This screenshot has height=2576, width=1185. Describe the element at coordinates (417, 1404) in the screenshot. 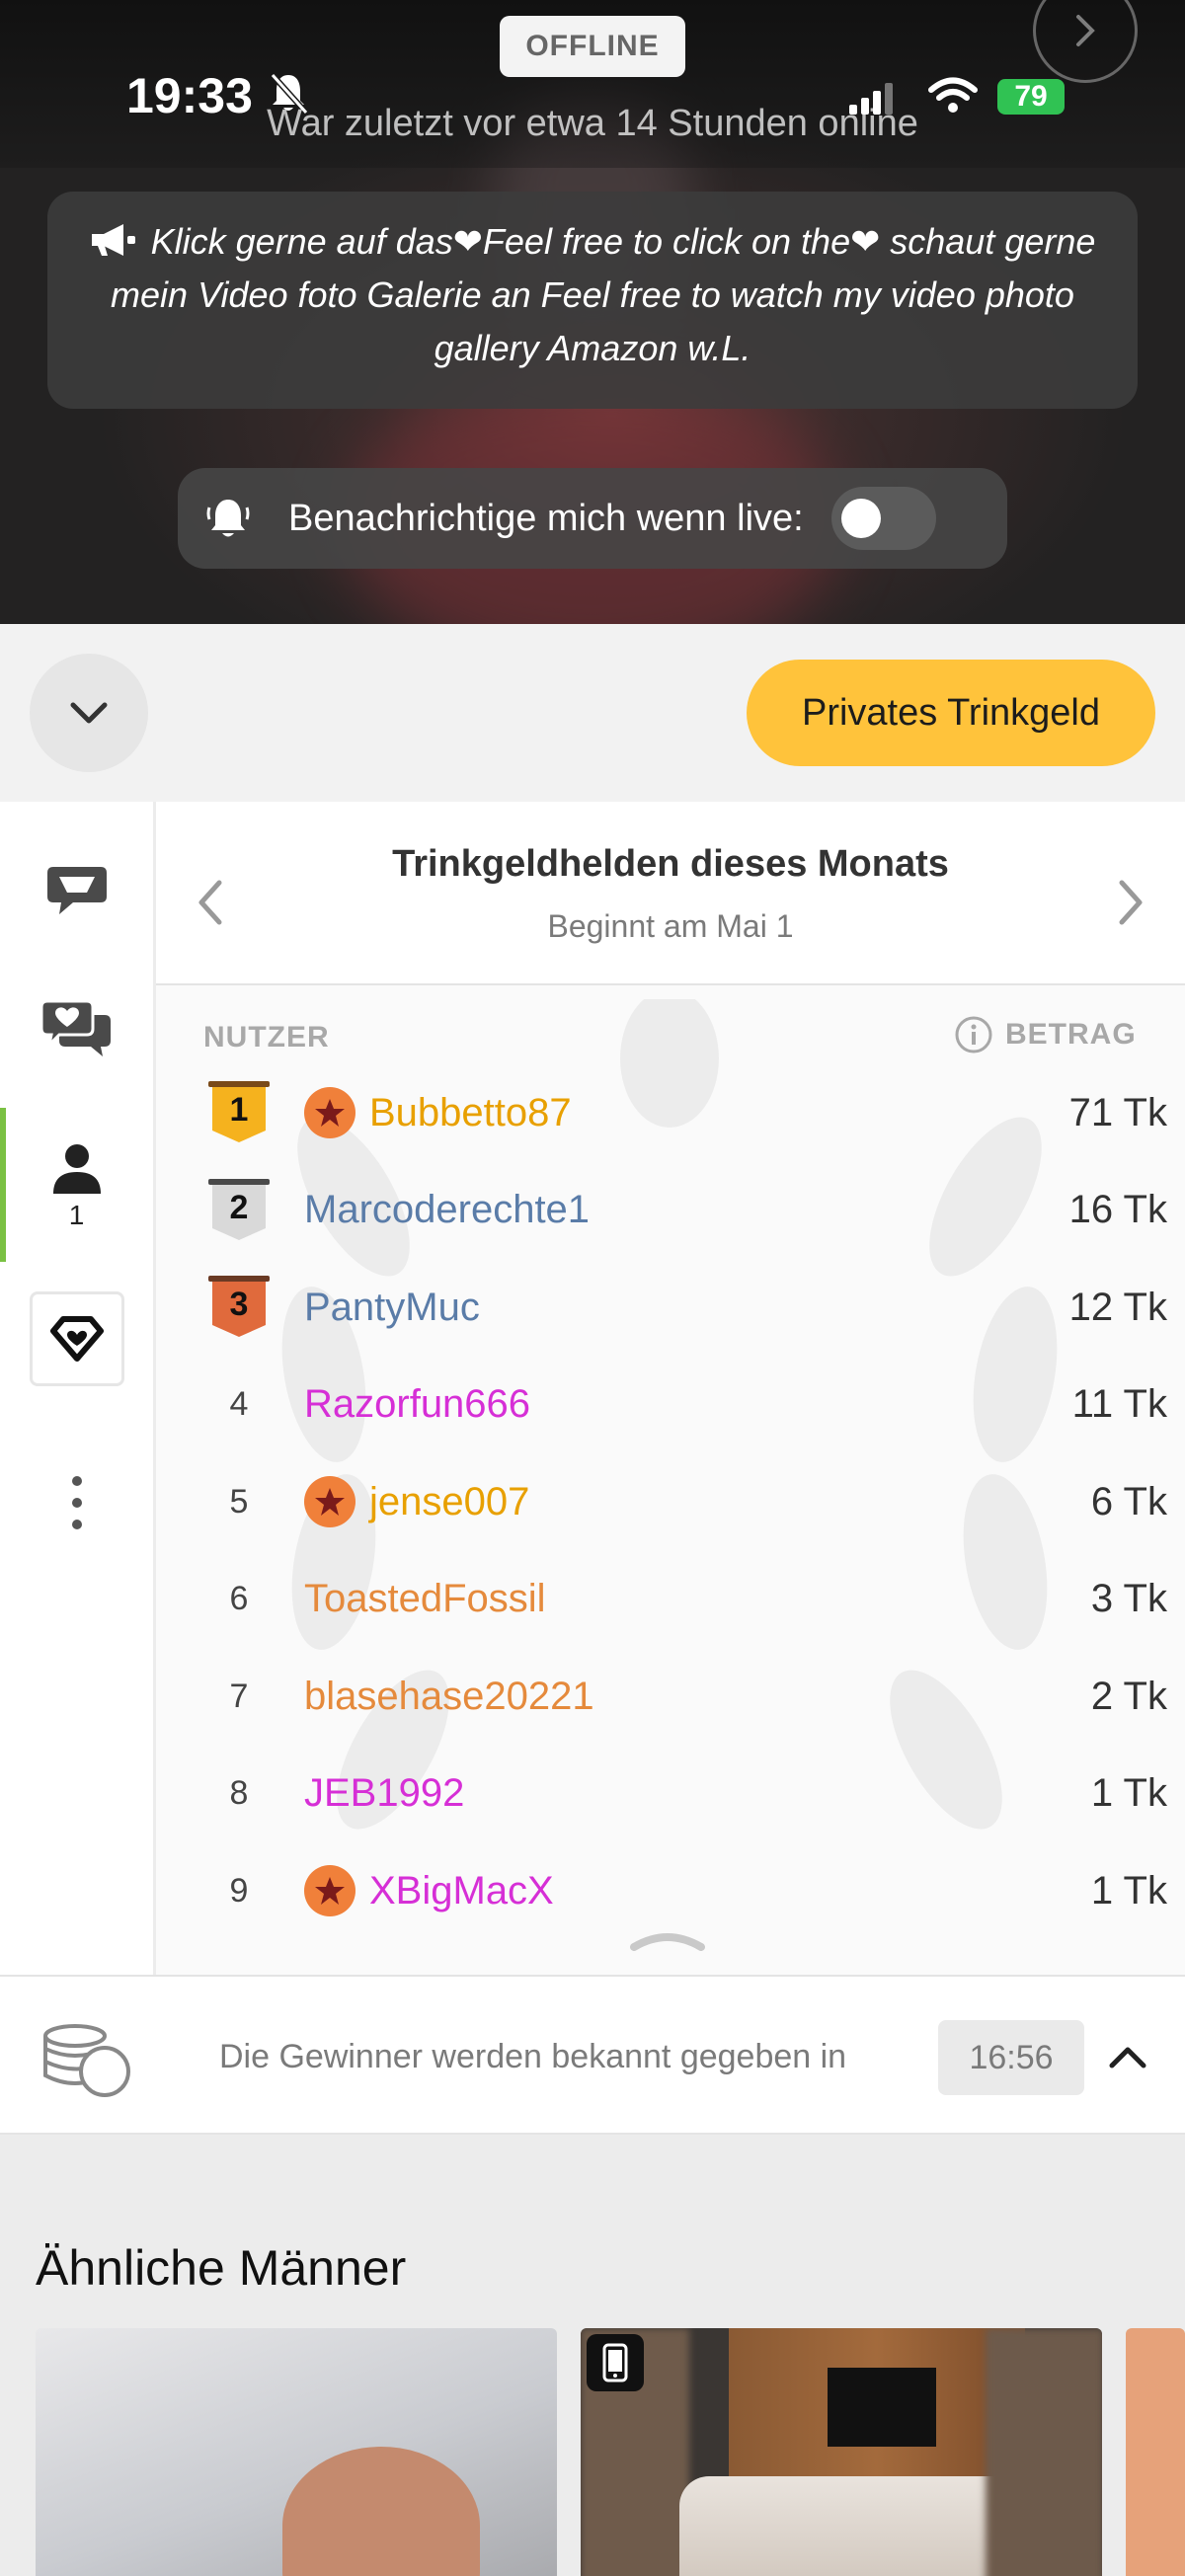

I see `username-link: Razorfun666` at that location.